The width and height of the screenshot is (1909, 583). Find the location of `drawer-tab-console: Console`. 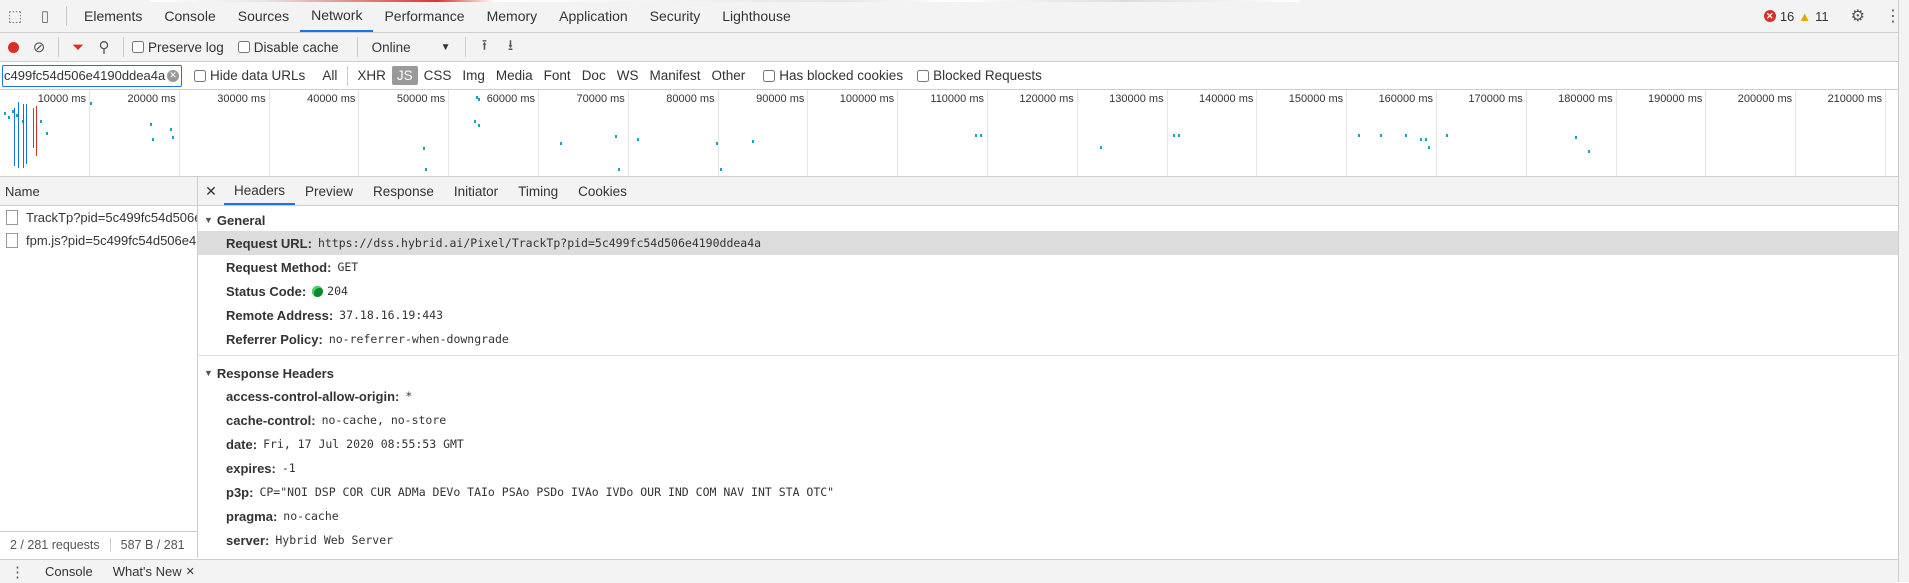

drawer-tab-console: Console is located at coordinates (69, 571).